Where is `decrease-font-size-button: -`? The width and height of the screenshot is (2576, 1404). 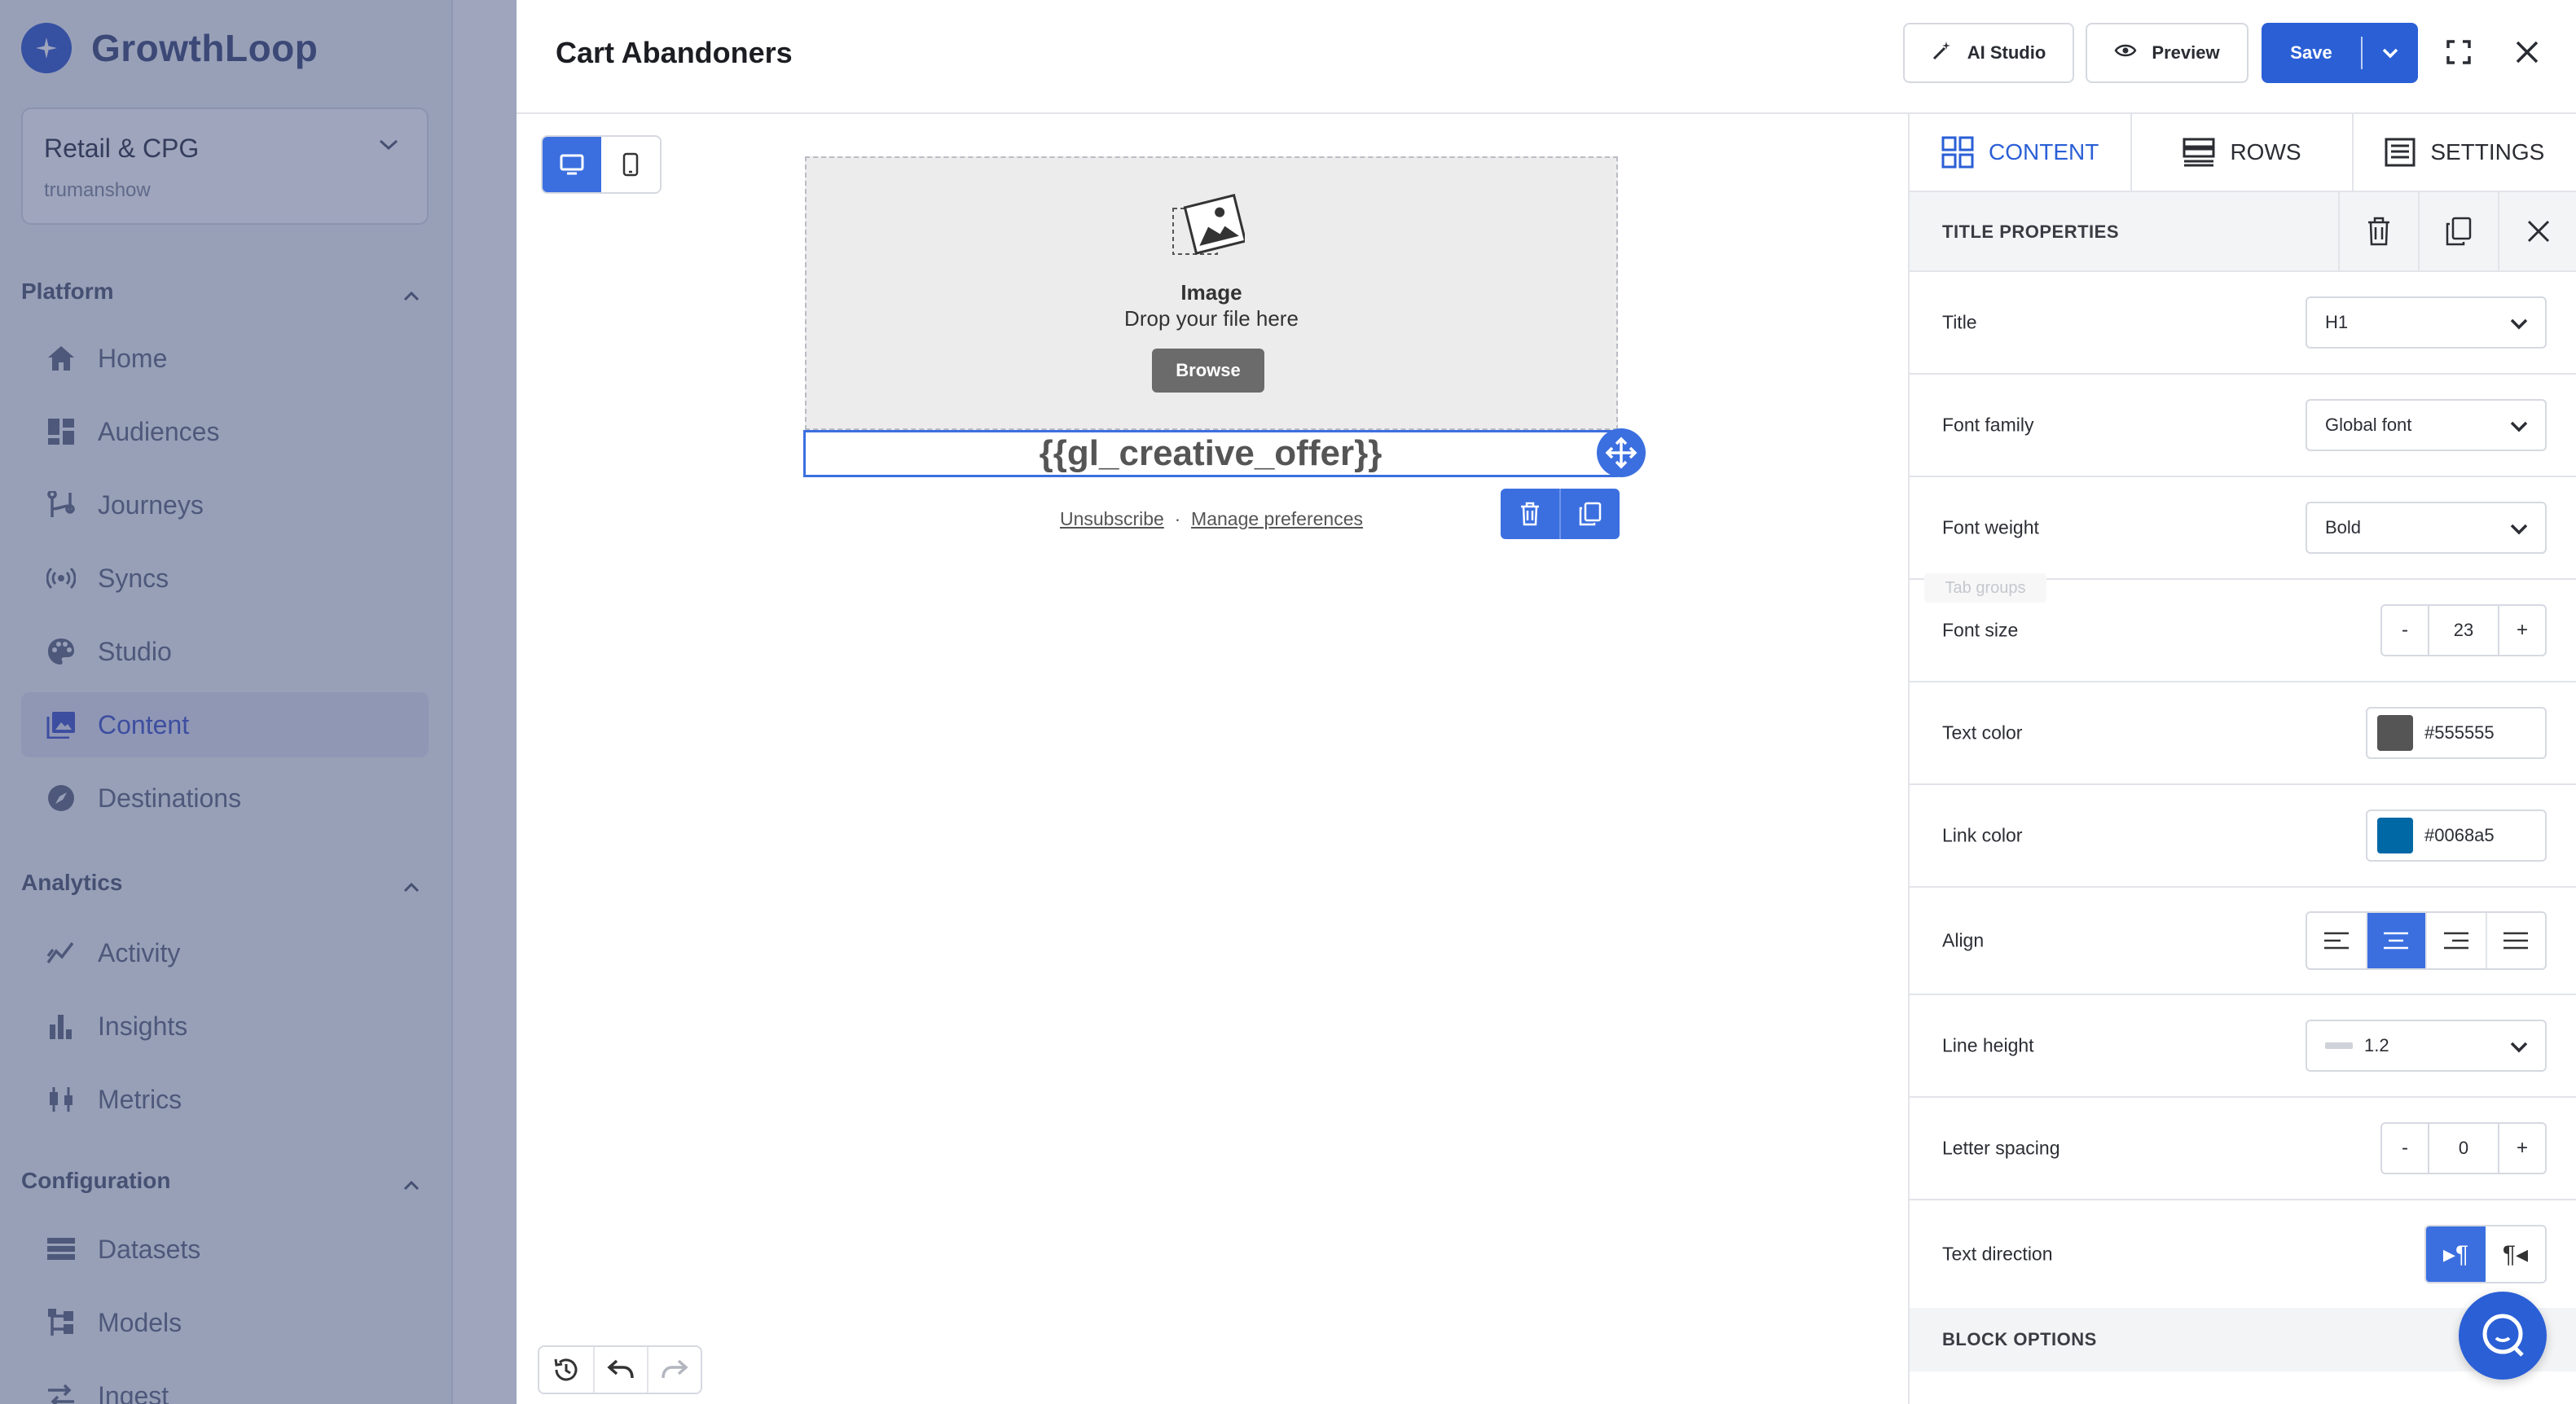
decrease-font-size-button: - is located at coordinates (2405, 630).